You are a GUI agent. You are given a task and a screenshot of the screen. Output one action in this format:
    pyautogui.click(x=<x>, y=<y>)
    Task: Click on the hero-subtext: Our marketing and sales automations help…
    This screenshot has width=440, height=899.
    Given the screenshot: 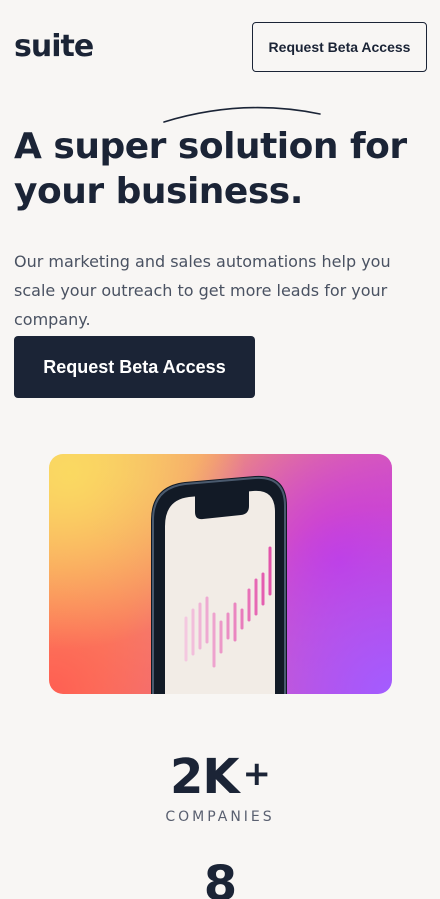 What is the action you would take?
    pyautogui.click(x=202, y=290)
    